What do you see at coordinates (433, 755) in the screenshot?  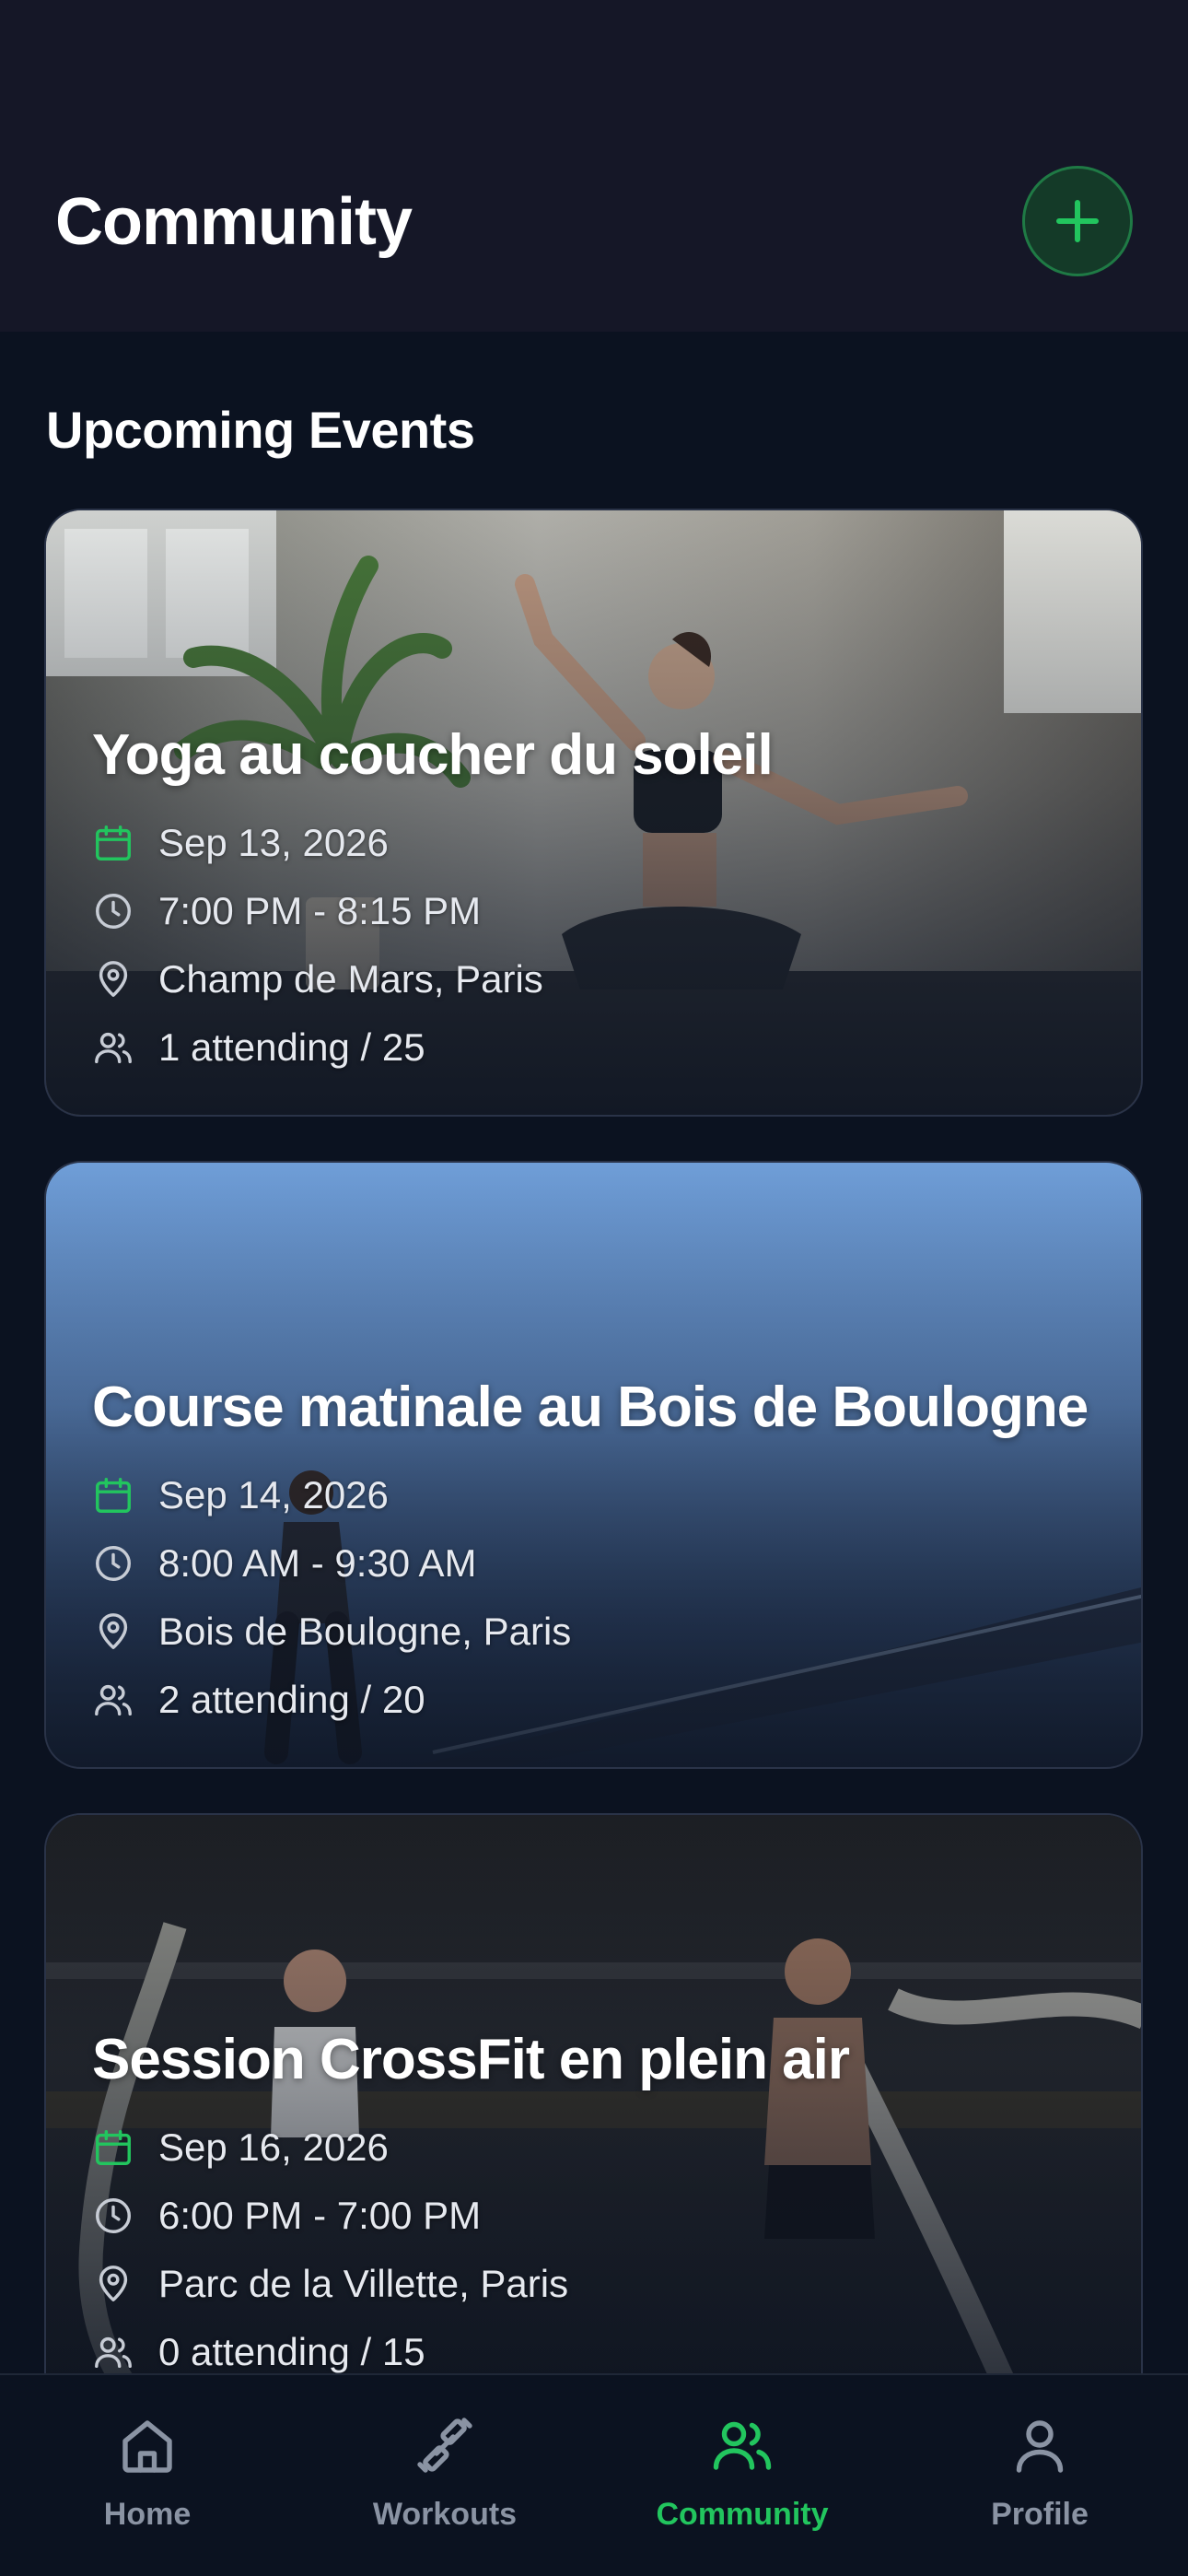 I see `event-title: Yoga au coucher du soleil` at bounding box center [433, 755].